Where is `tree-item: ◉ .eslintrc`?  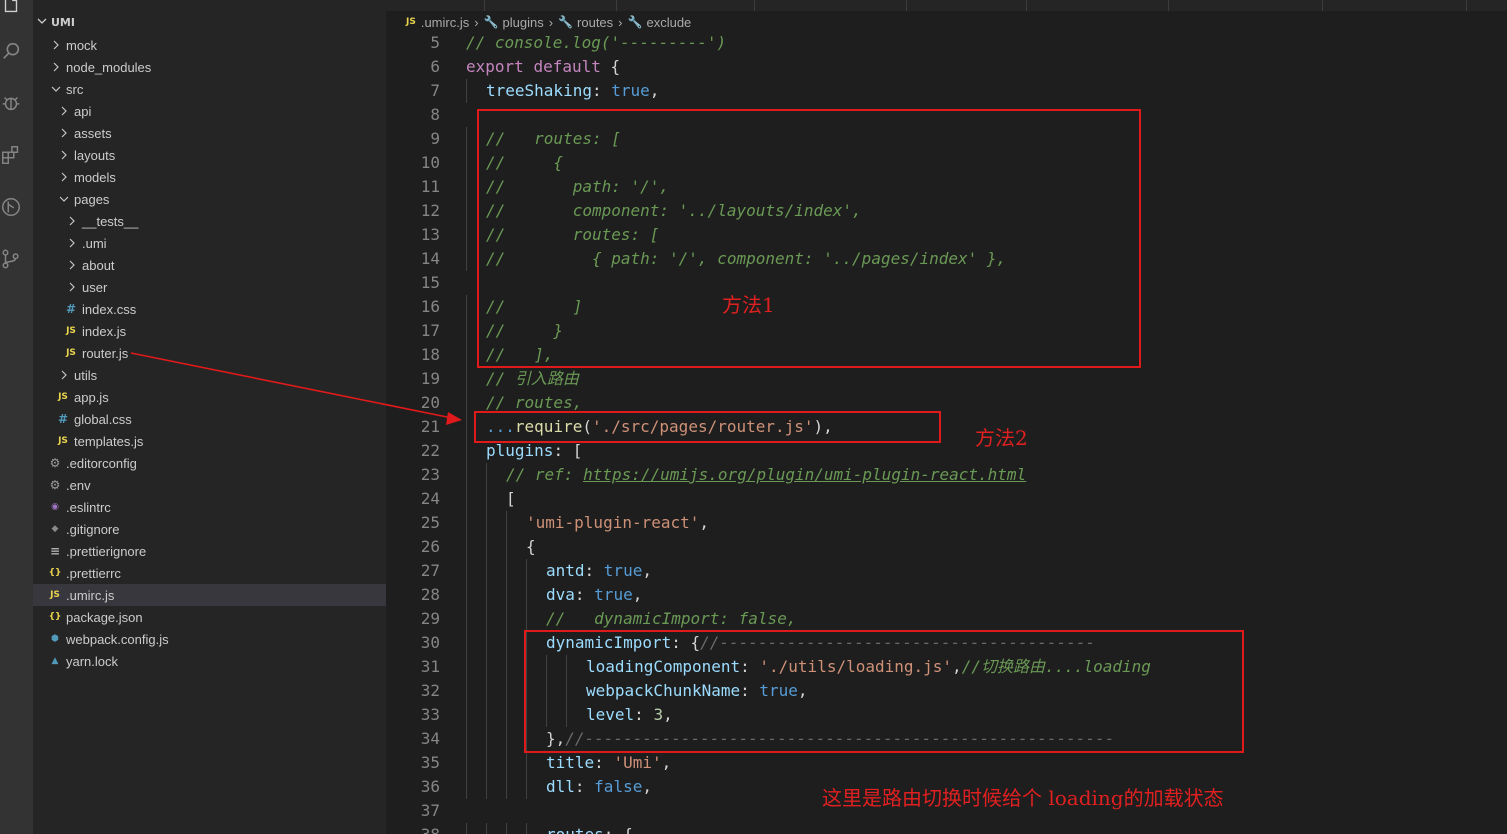
tree-item: ◉ .eslintrc is located at coordinates (209, 507).